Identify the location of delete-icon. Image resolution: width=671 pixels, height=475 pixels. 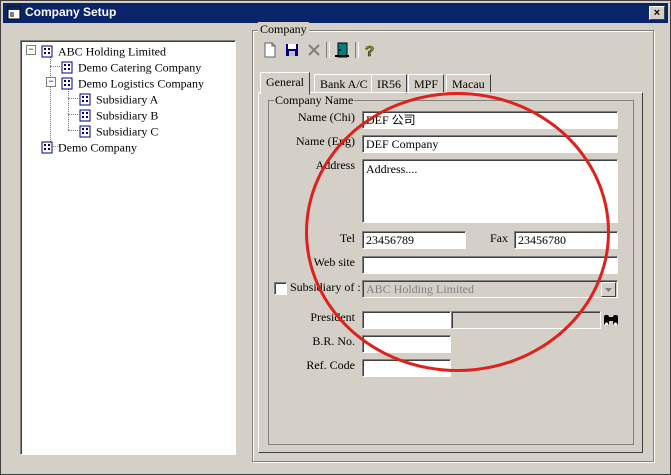
(314, 50).